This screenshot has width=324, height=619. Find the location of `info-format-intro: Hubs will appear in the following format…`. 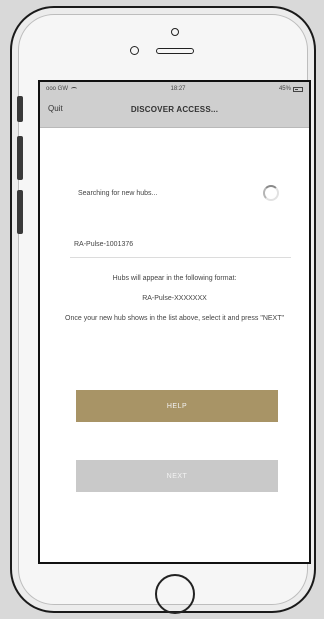

info-format-intro: Hubs will appear in the following format… is located at coordinates (174, 278).